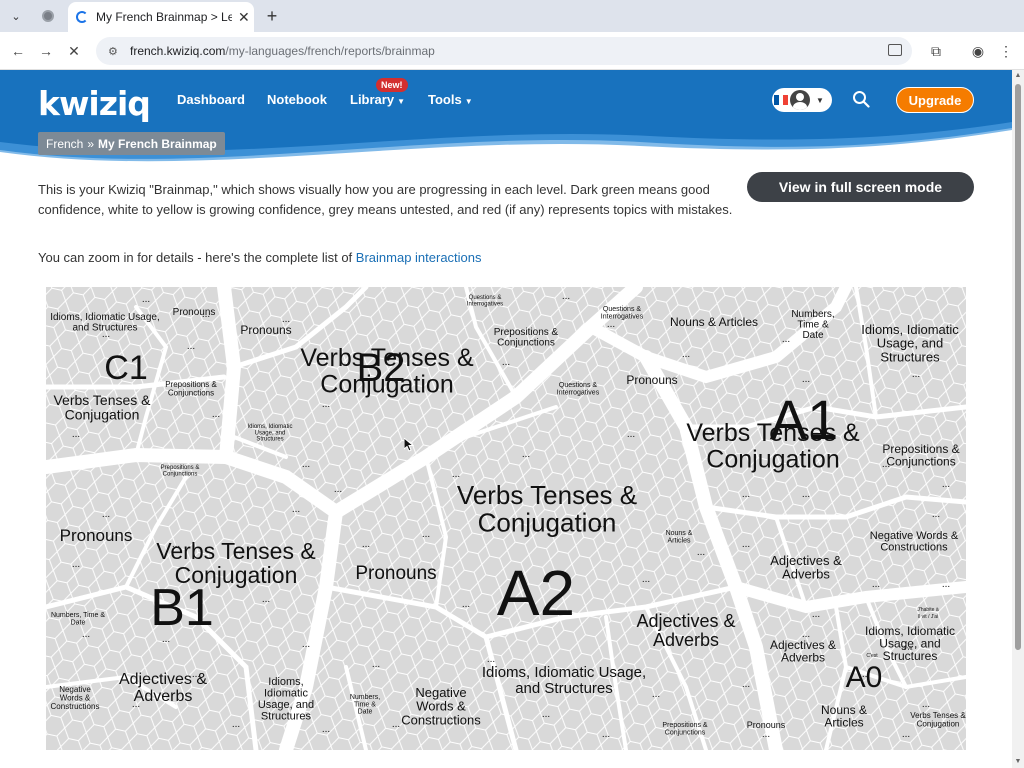 Image resolution: width=1024 pixels, height=768 pixels. Describe the element at coordinates (74, 51) in the screenshot. I see `stop-loading-icon: ✕` at that location.